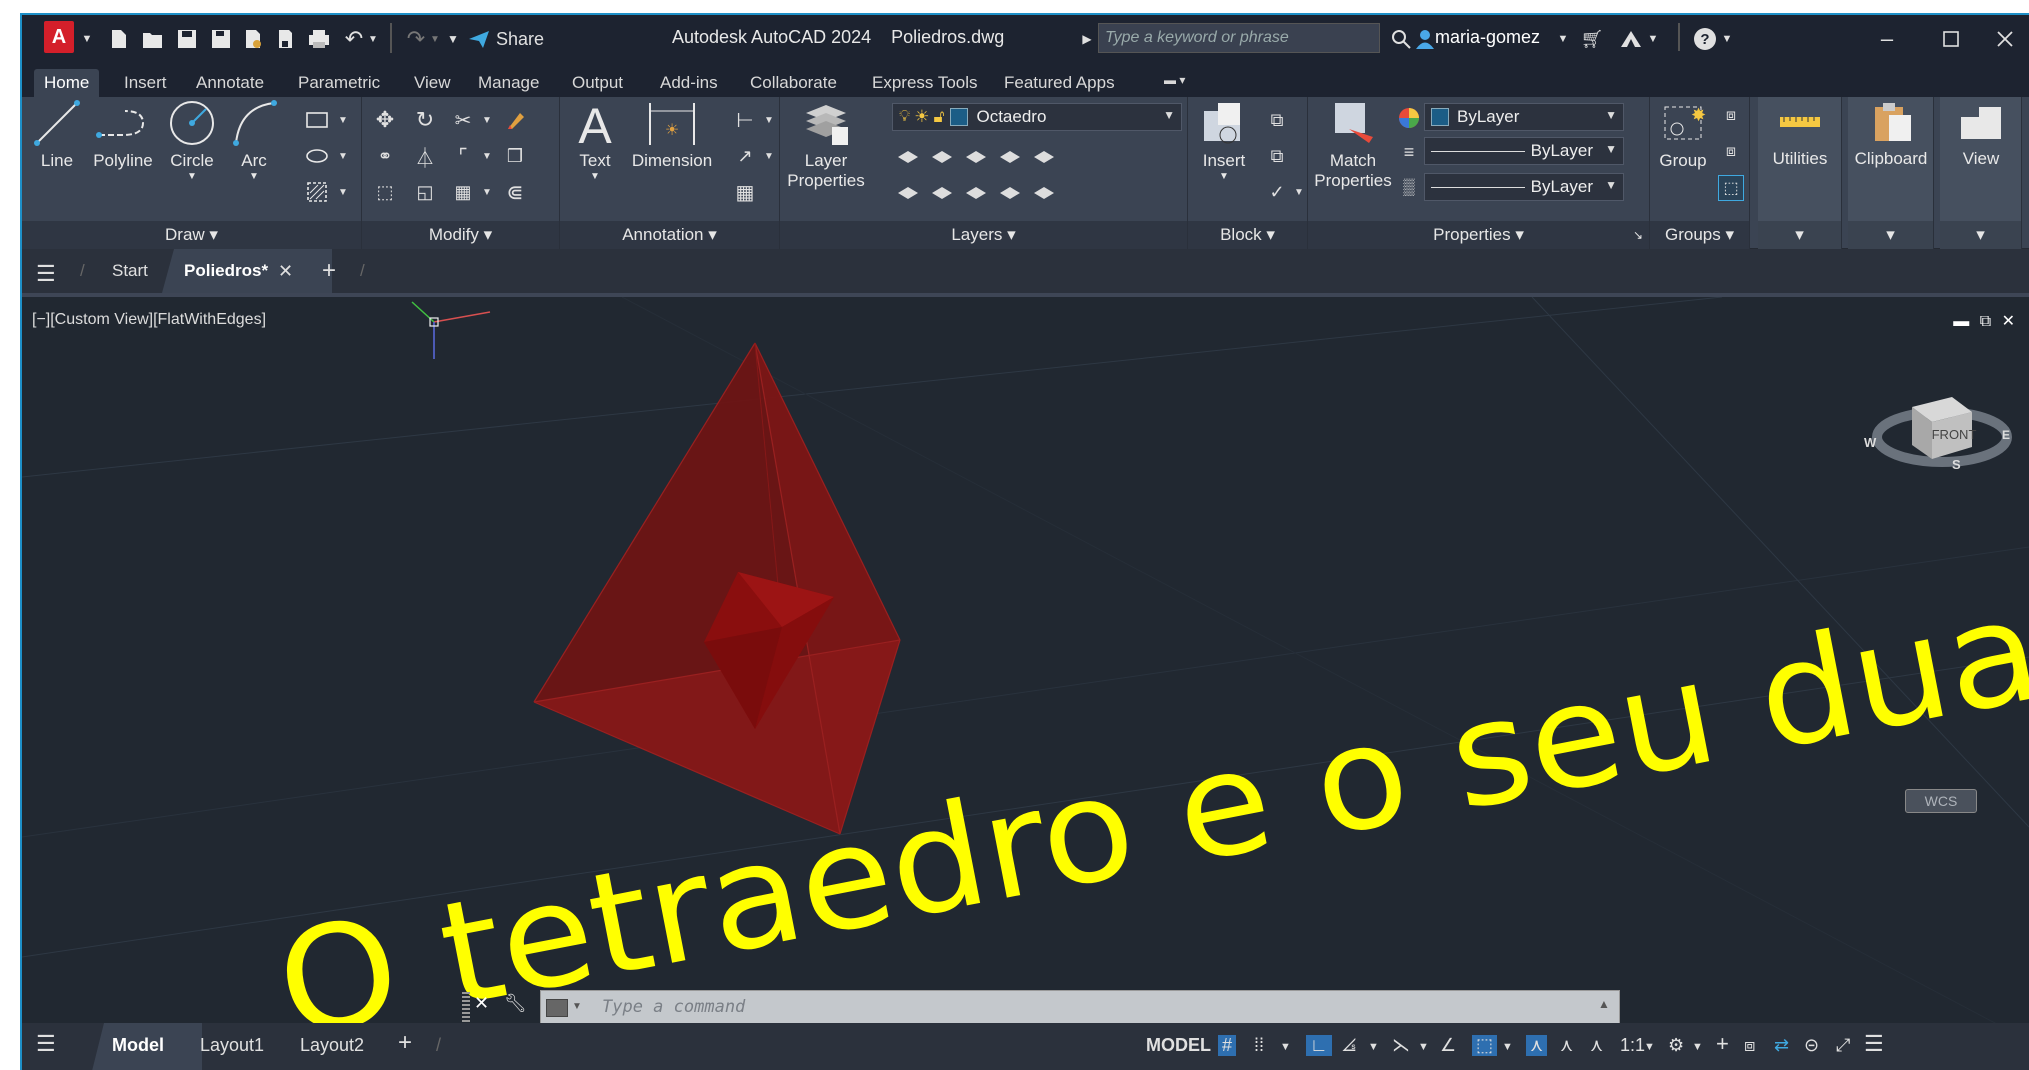 Image resolution: width=2029 pixels, height=1070 pixels. I want to click on polar-chevron-icon: ▼, so click(1373, 1047).